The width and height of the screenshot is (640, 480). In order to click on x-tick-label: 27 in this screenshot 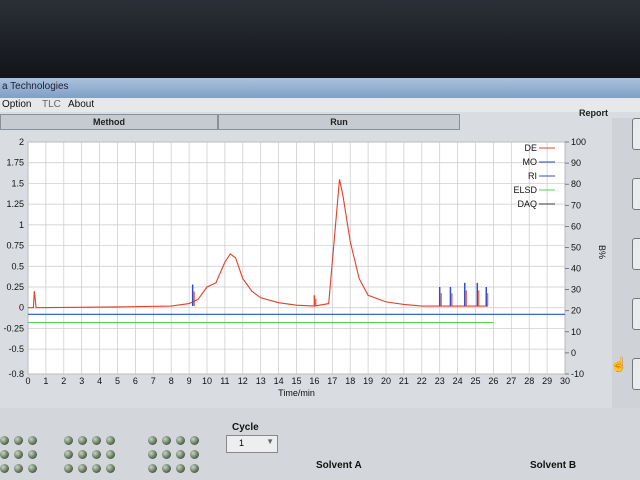, I will do `click(511, 381)`.